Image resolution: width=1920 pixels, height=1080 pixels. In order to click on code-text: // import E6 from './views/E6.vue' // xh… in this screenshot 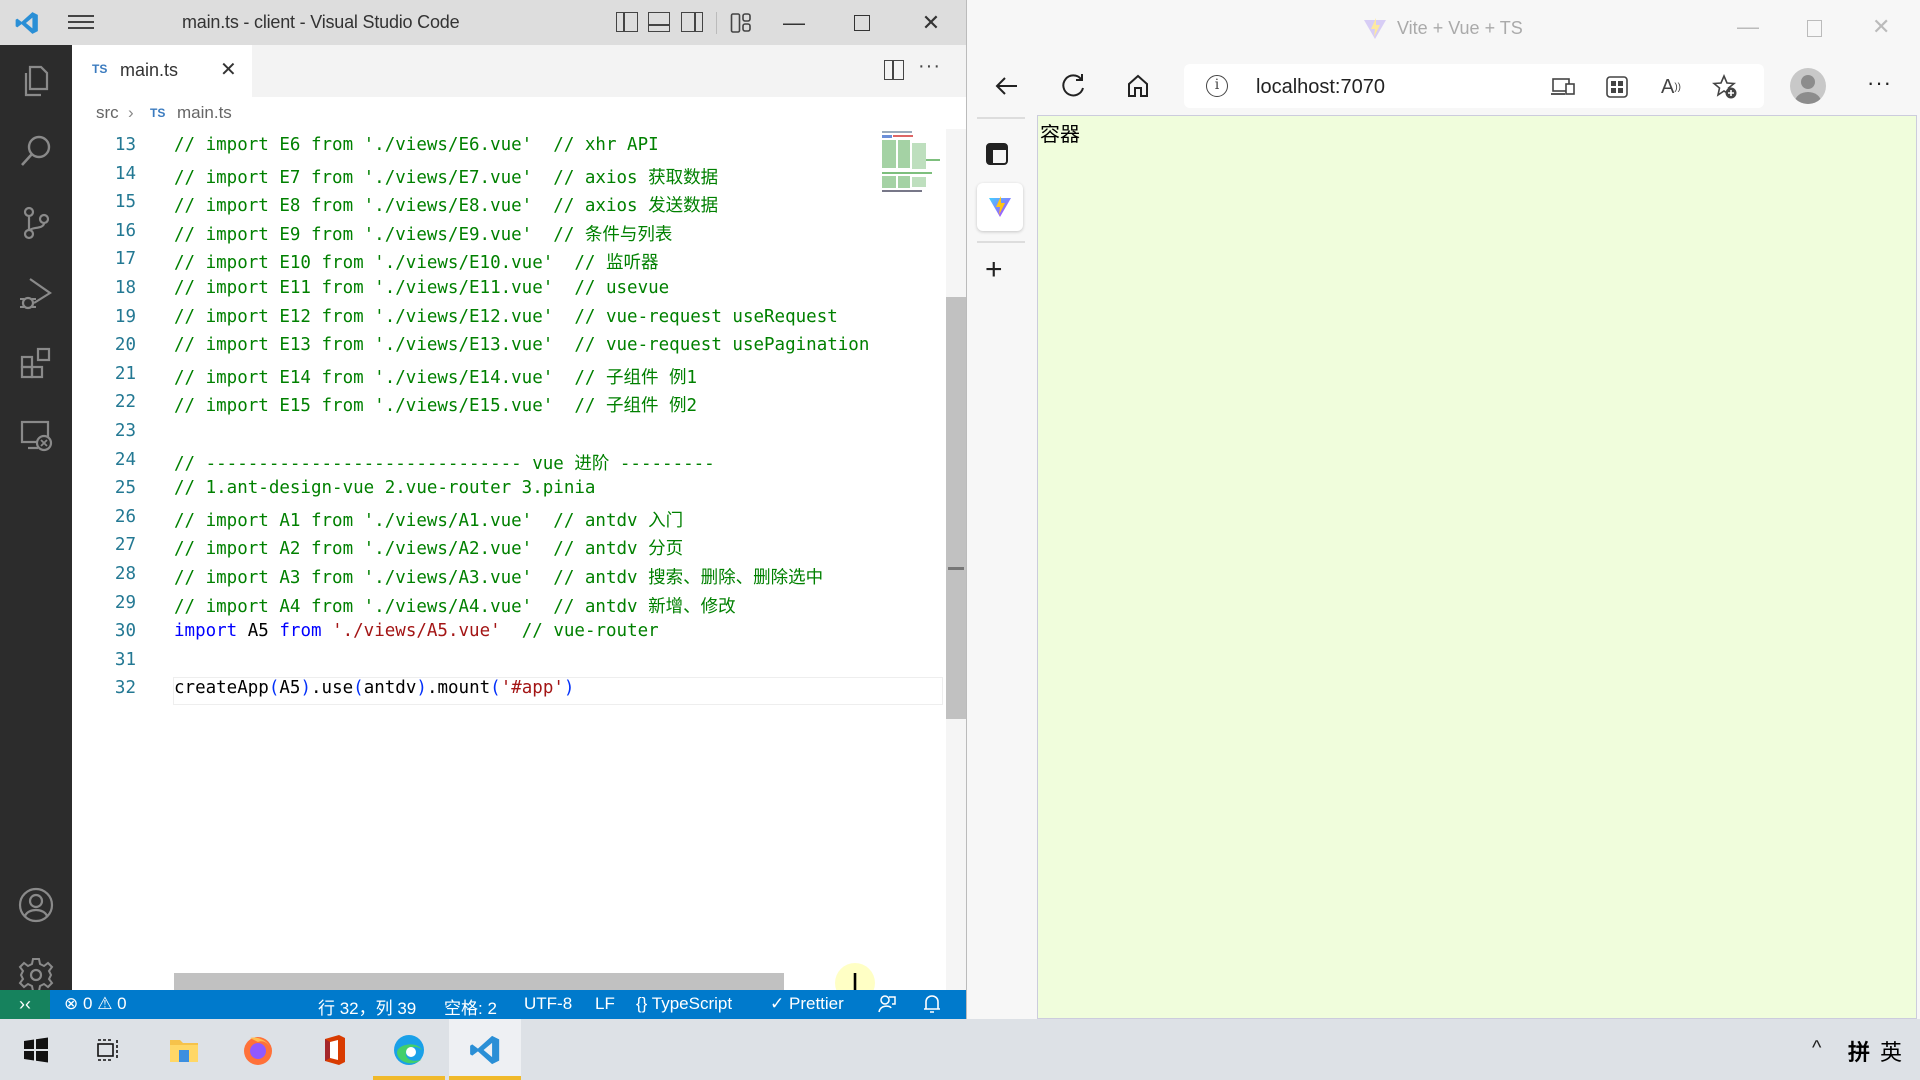, I will do `click(523, 145)`.